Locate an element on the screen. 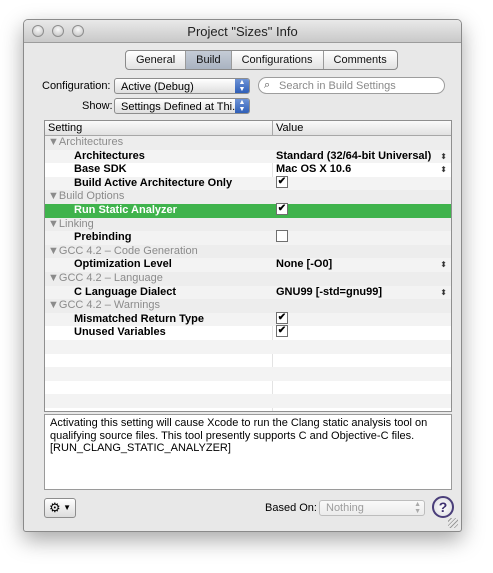  search-placeholder: Search in Build Settings is located at coordinates (337, 86).